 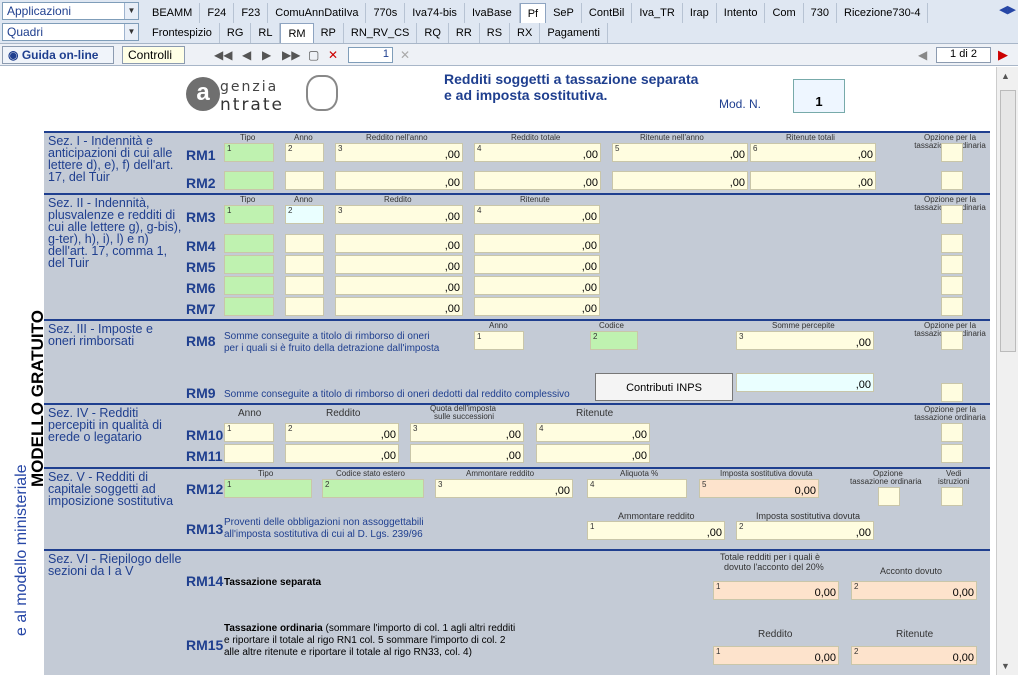 I want to click on rm14-totale-redditi: 1 0,00, so click(x=776, y=590).